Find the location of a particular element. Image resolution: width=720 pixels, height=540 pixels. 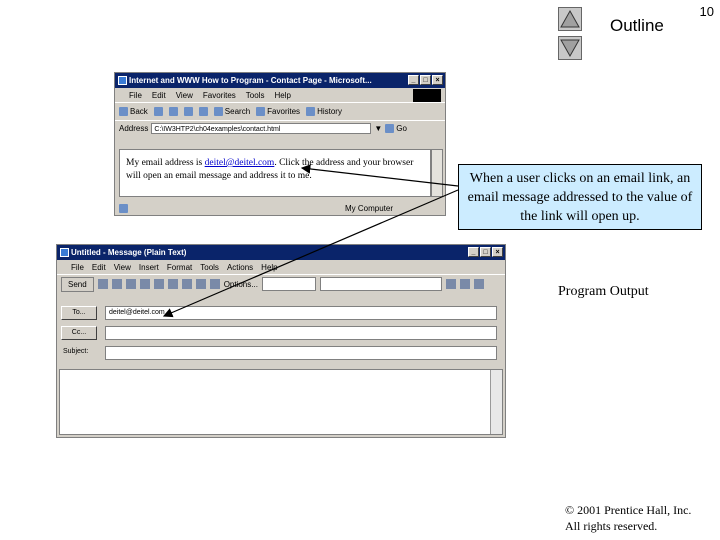

arrow-to-to-field is located at coordinates (310, 253).